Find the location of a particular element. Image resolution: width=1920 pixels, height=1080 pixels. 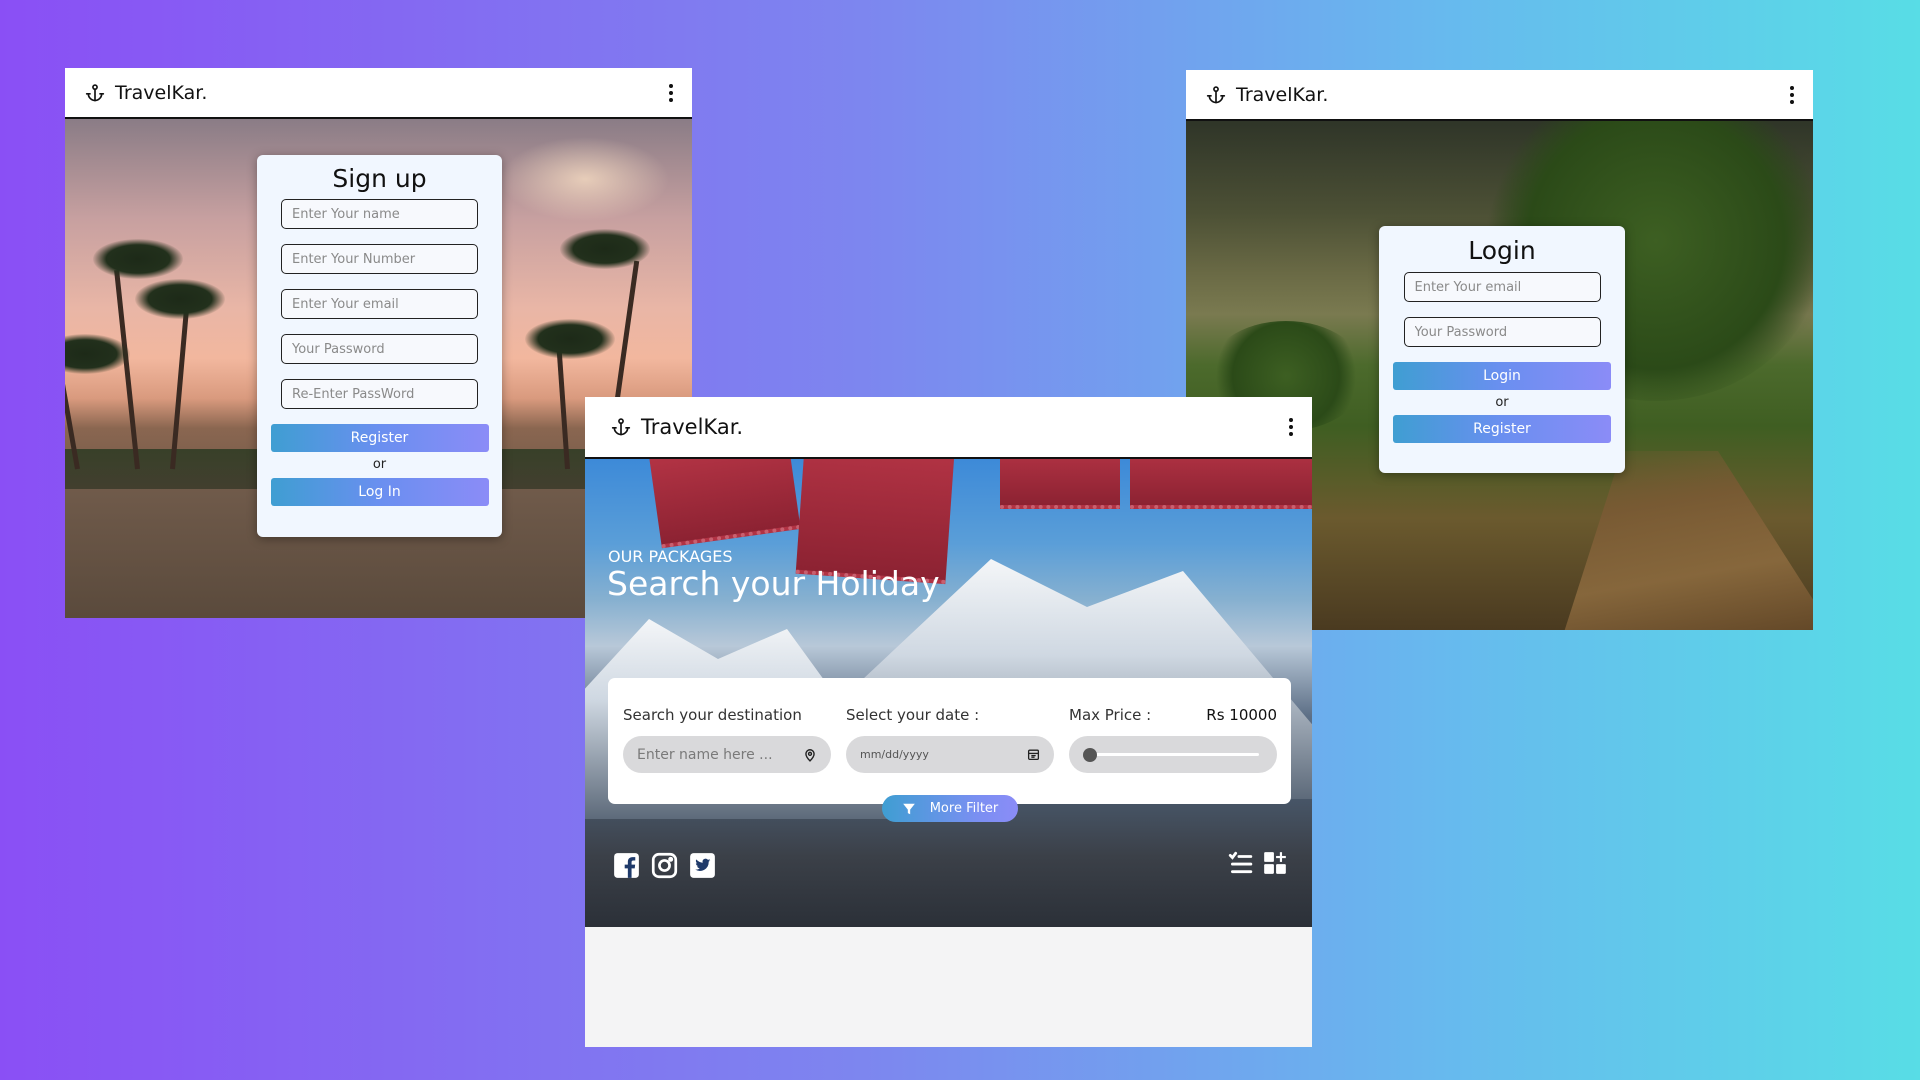

login-title: Login is located at coordinates (1502, 250).